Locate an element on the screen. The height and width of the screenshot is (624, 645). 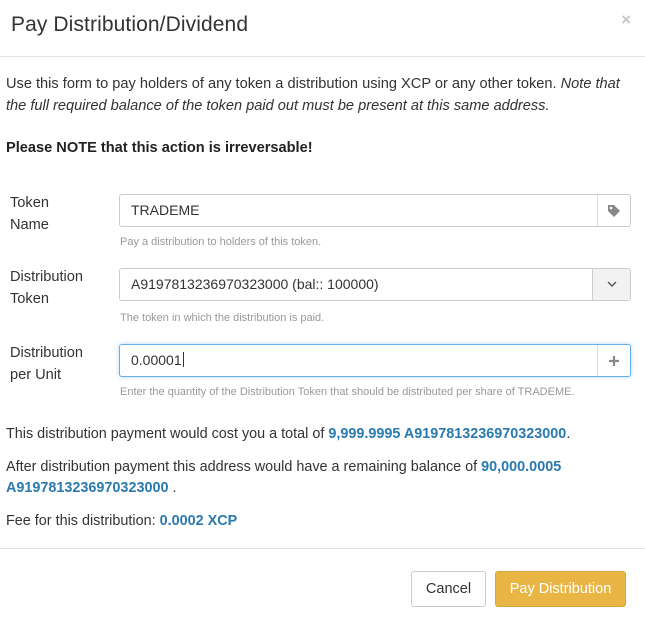
chevron-down-icon is located at coordinates (611, 284).